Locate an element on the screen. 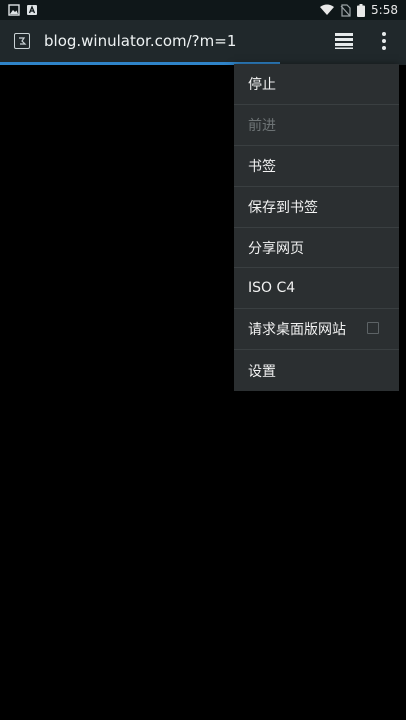  menu-item-label: ISO C4 is located at coordinates (272, 288).